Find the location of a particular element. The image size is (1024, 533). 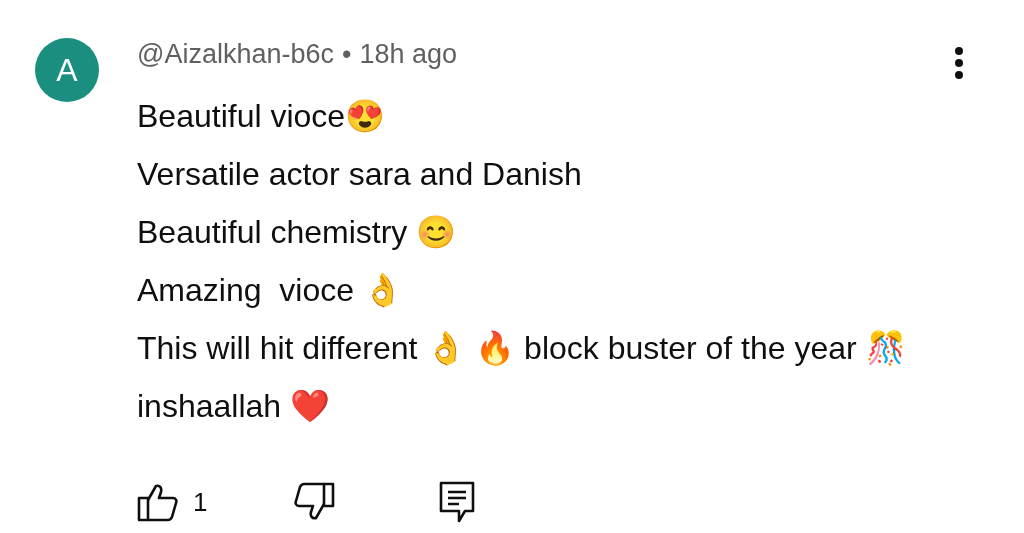

thumbs-down-icon is located at coordinates (314, 502).